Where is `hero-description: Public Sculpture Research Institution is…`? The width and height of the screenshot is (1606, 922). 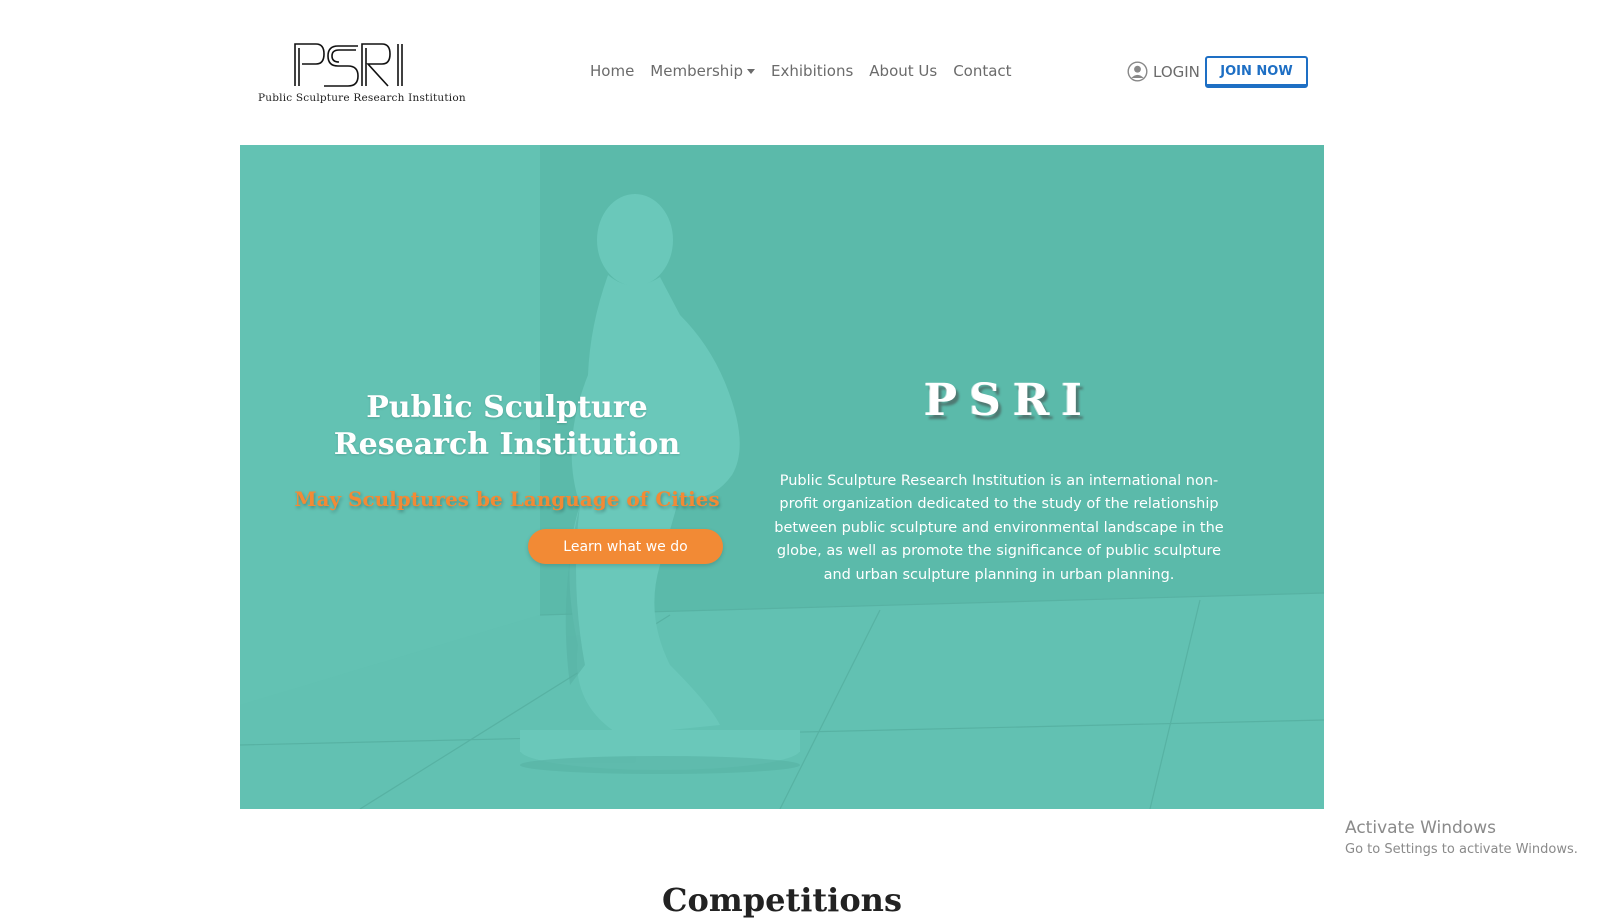
hero-description: Public Sculpture Research Institution is… is located at coordinates (999, 527).